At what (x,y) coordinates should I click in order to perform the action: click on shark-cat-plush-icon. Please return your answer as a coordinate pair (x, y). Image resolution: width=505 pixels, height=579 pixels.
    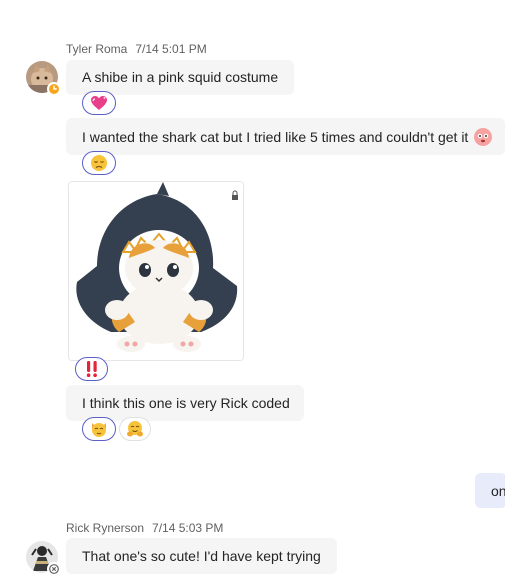
    Looking at the image, I should click on (156, 271).